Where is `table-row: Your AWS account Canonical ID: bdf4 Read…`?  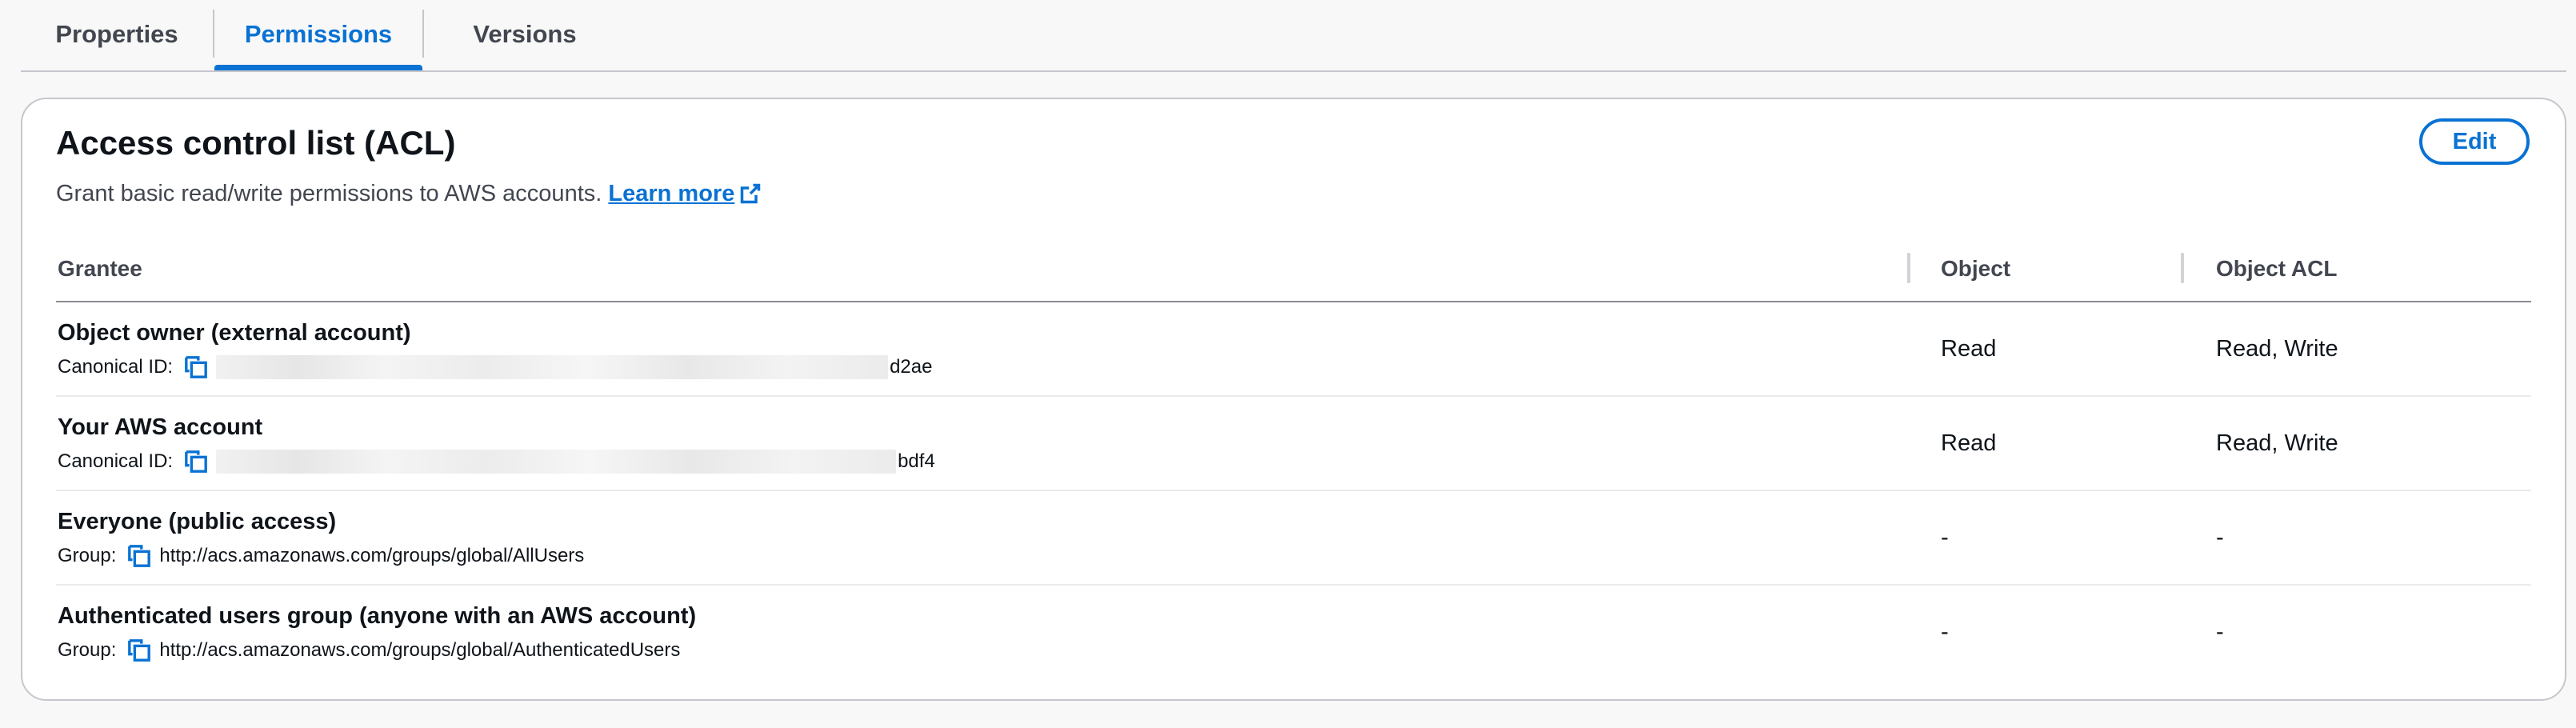 table-row: Your AWS account Canonical ID: bdf4 Read… is located at coordinates (1293, 444).